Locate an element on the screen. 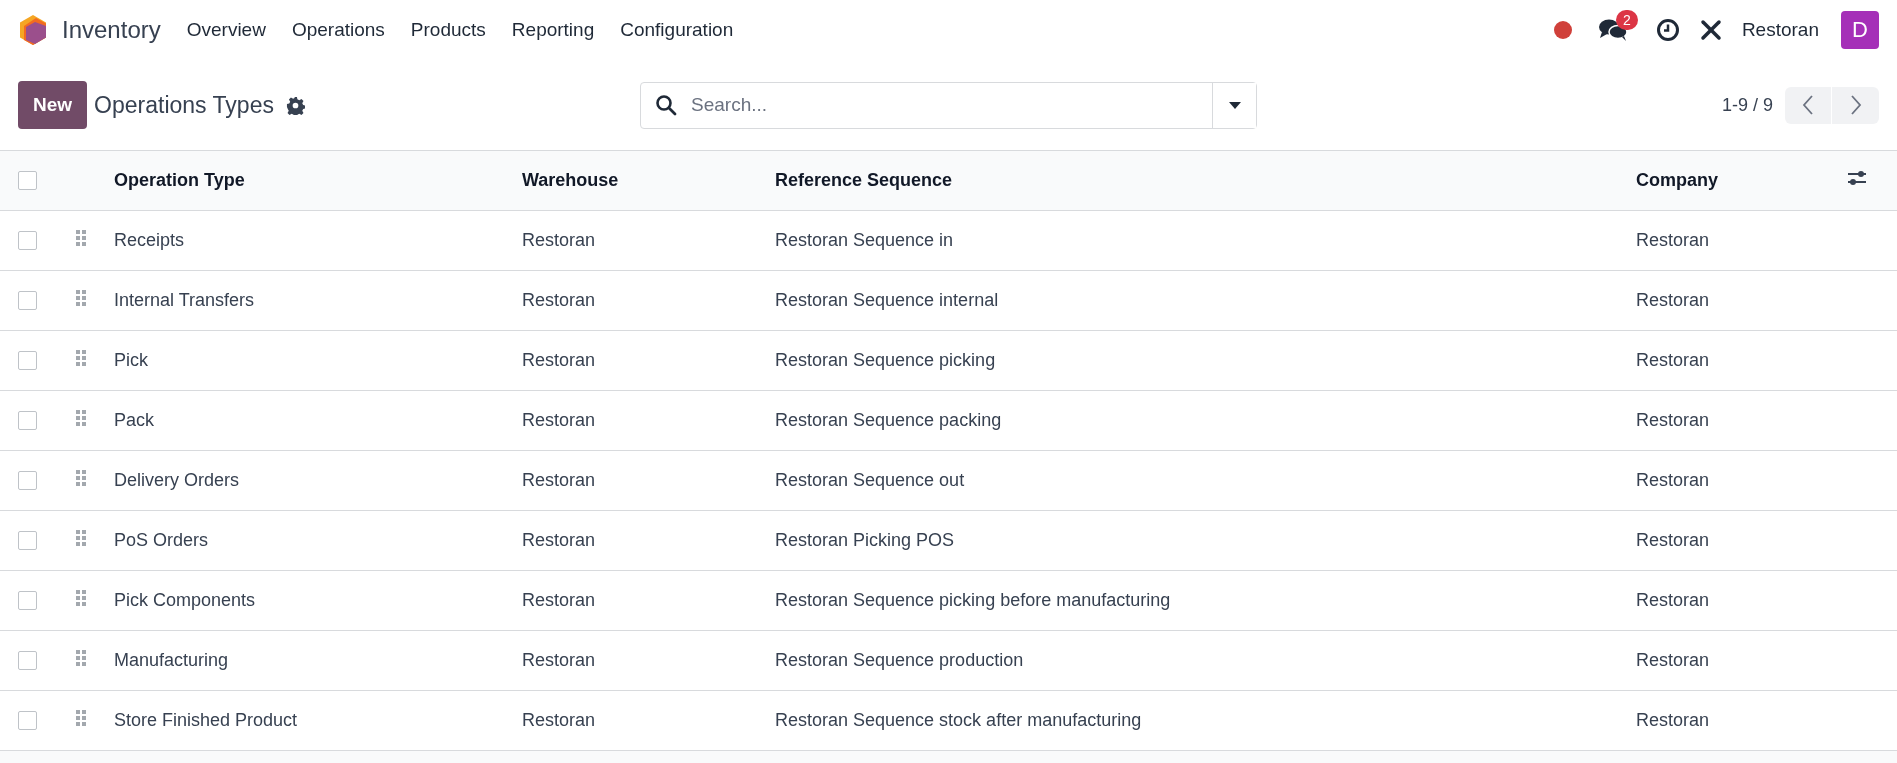 The image size is (1897, 763). column-header: Reference Sequence is located at coordinates (1205, 180).